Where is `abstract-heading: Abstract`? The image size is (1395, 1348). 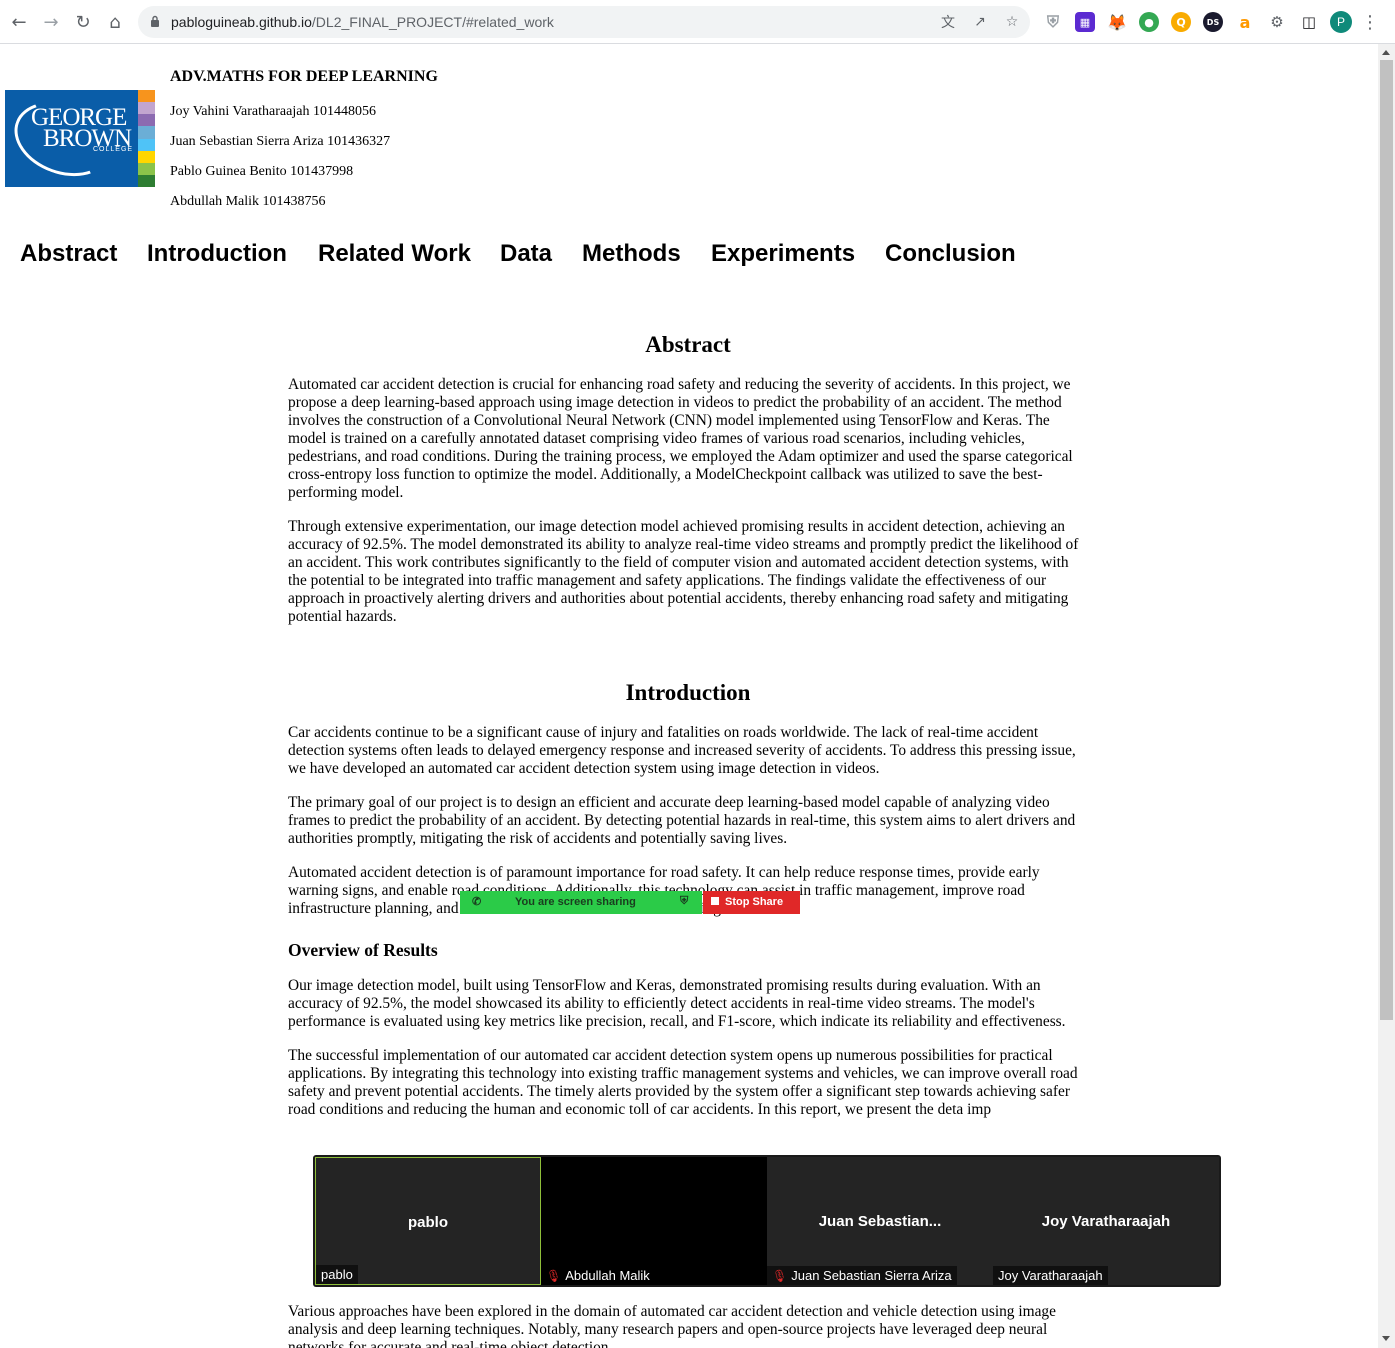 abstract-heading: Abstract is located at coordinates (688, 344).